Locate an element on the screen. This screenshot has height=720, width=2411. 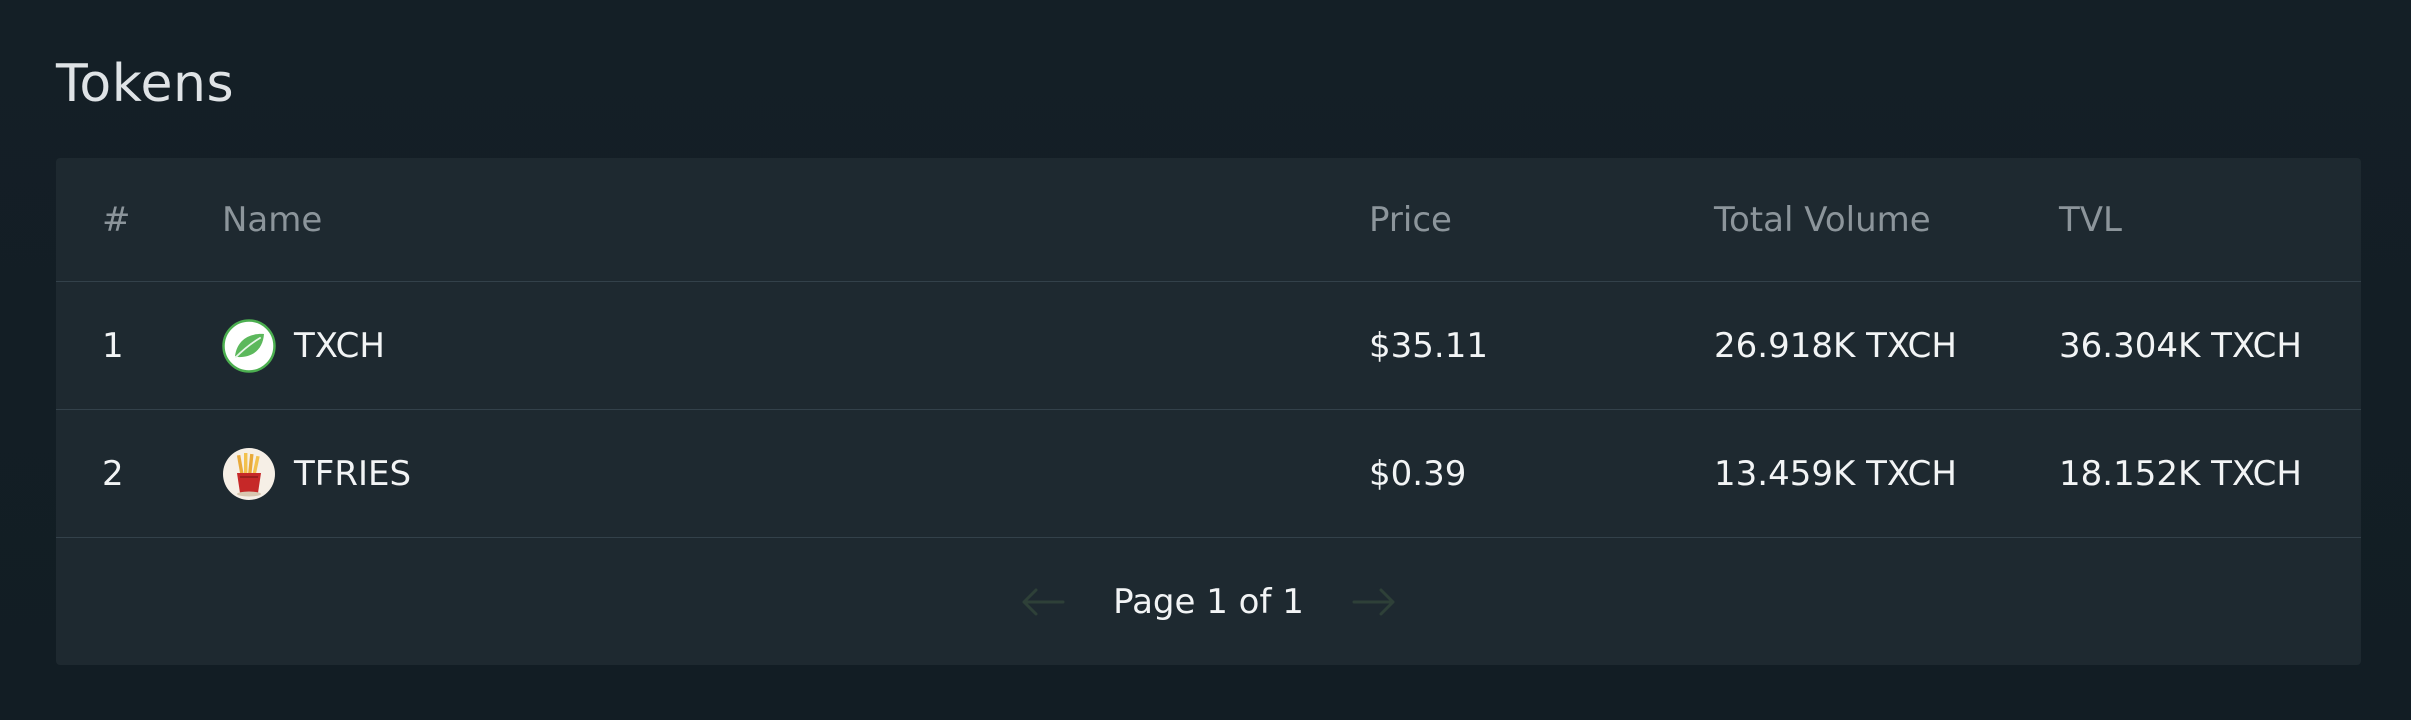
row-number: 1 is located at coordinates (113, 345).